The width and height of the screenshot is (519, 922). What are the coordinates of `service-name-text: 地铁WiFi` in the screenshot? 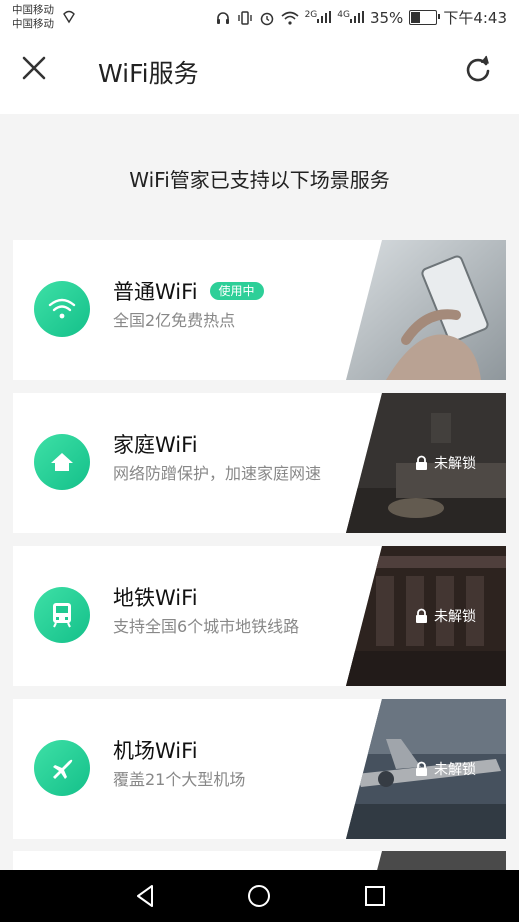 It's located at (155, 598).